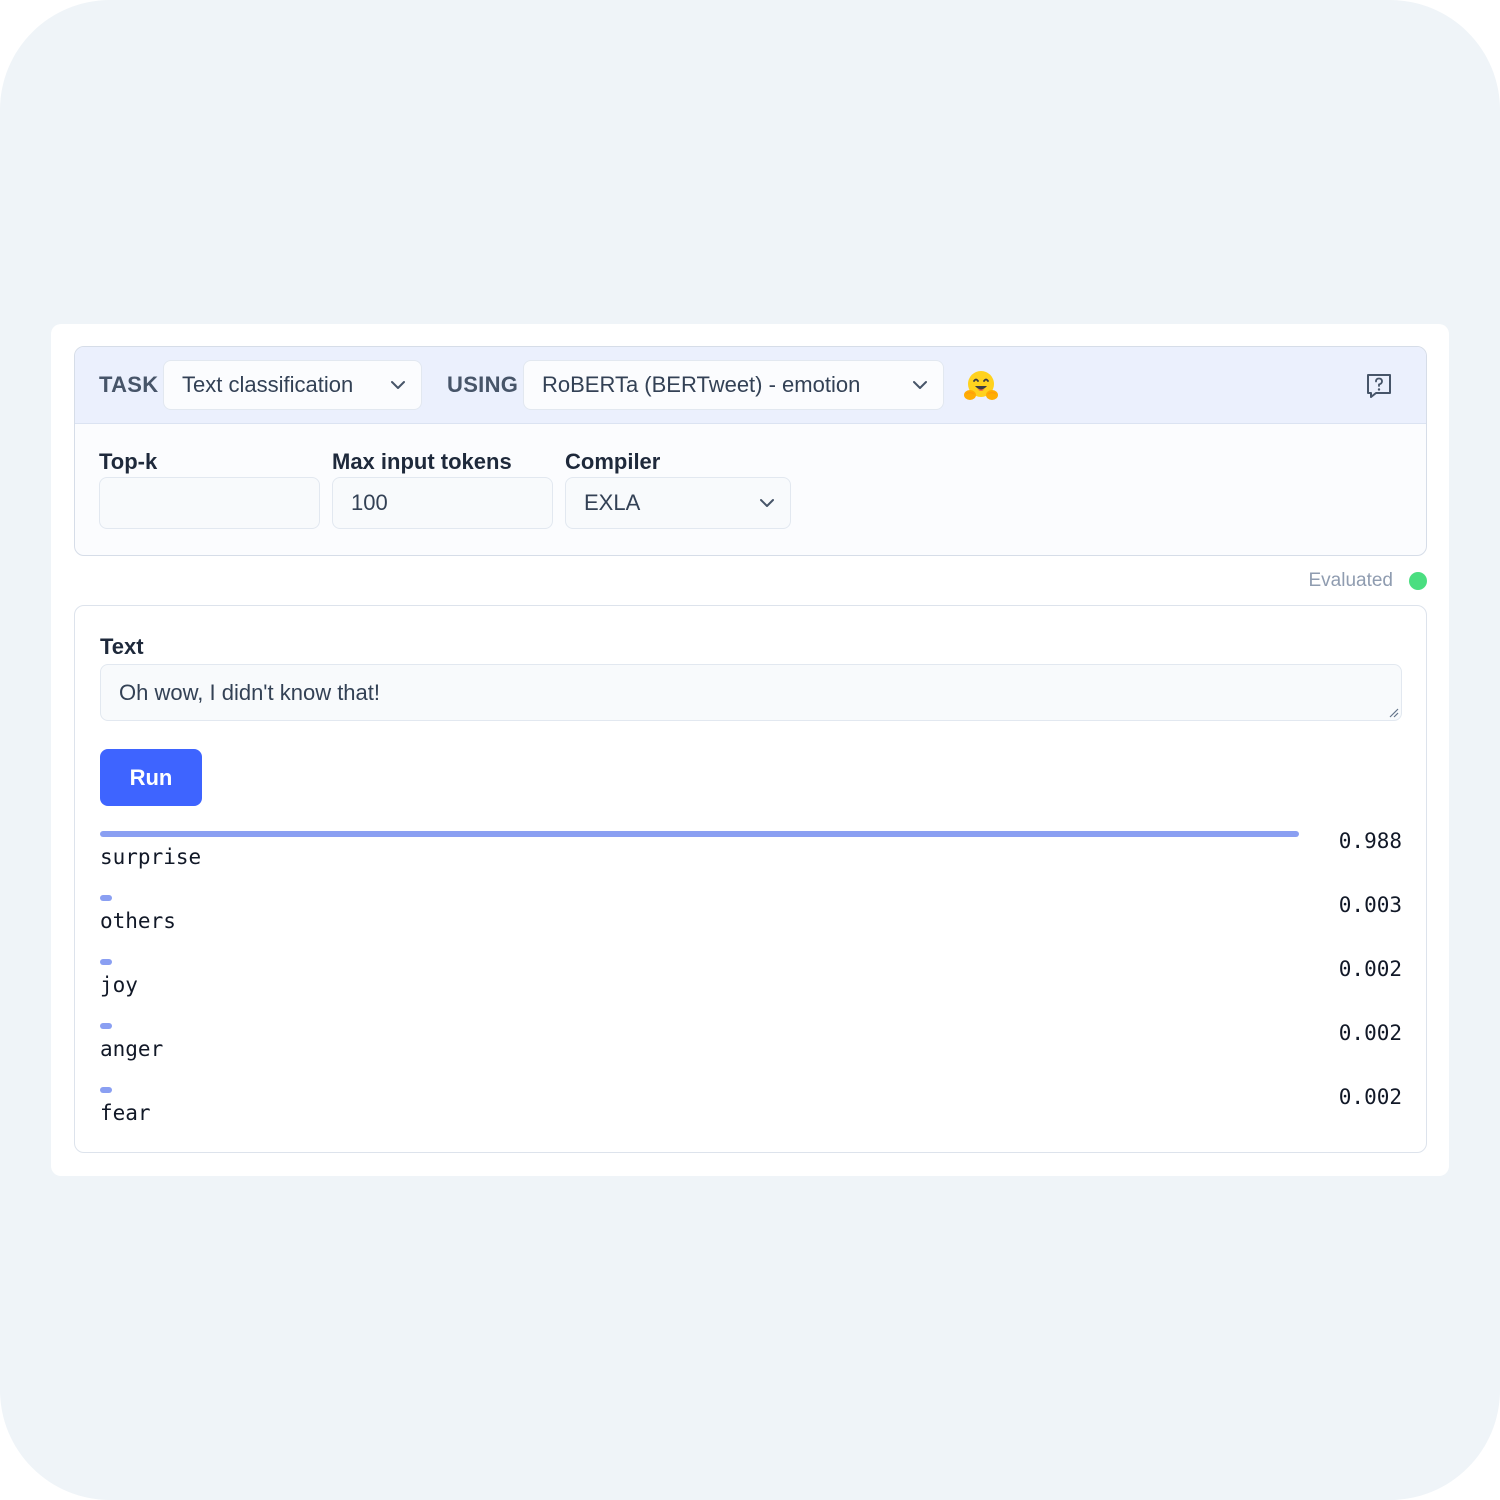 The image size is (1500, 1500). Describe the element at coordinates (613, 461) in the screenshot. I see `compiler-label: Compiler` at that location.